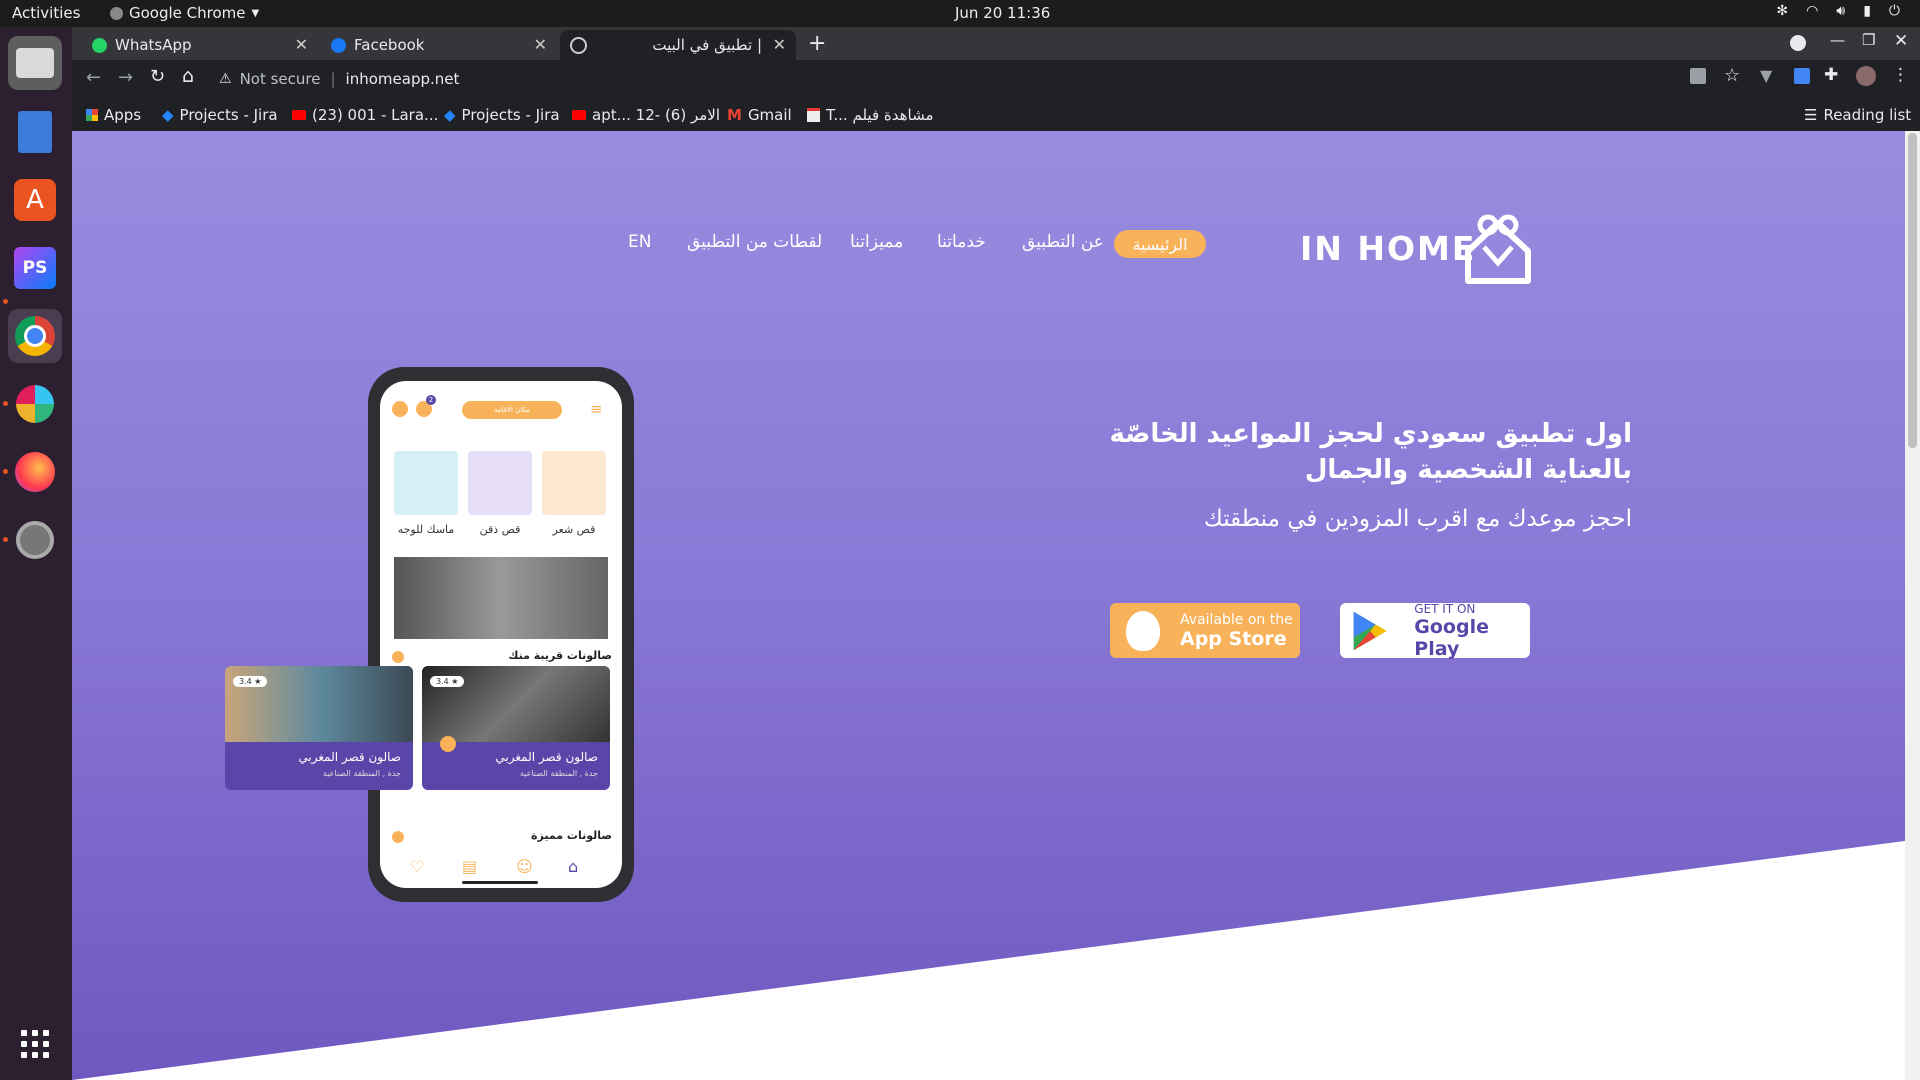 The height and width of the screenshot is (1080, 1920). What do you see at coordinates (1912, 605) in the screenshot?
I see `page-scrollbar` at bounding box center [1912, 605].